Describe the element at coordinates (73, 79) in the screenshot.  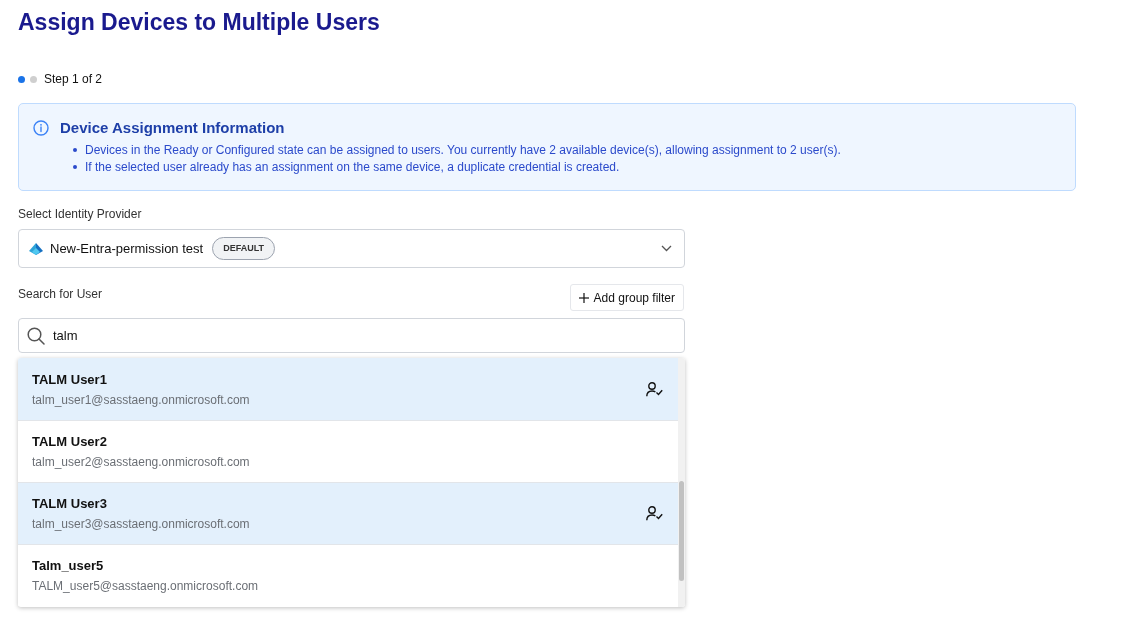
I see `step-label: Step 1 of 2` at that location.